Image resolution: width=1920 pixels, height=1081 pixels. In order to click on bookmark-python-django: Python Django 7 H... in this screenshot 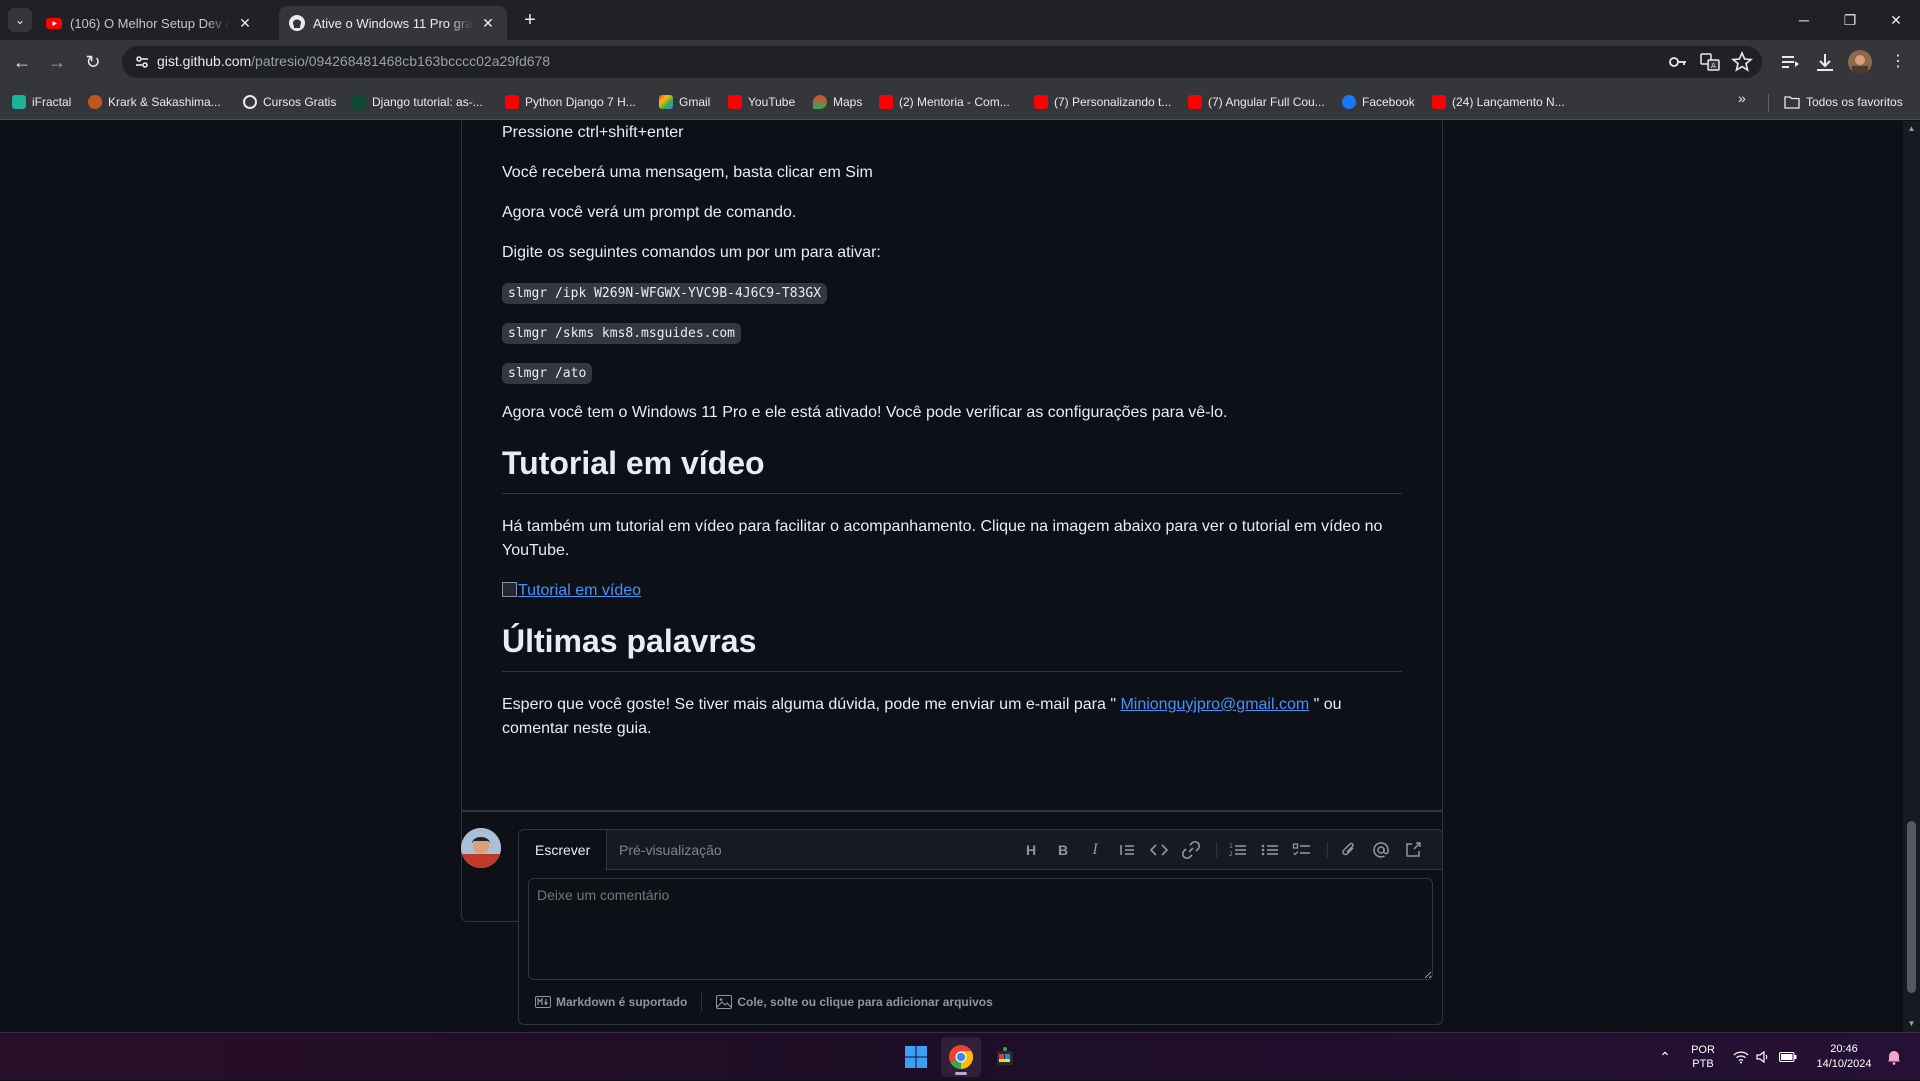, I will do `click(570, 102)`.